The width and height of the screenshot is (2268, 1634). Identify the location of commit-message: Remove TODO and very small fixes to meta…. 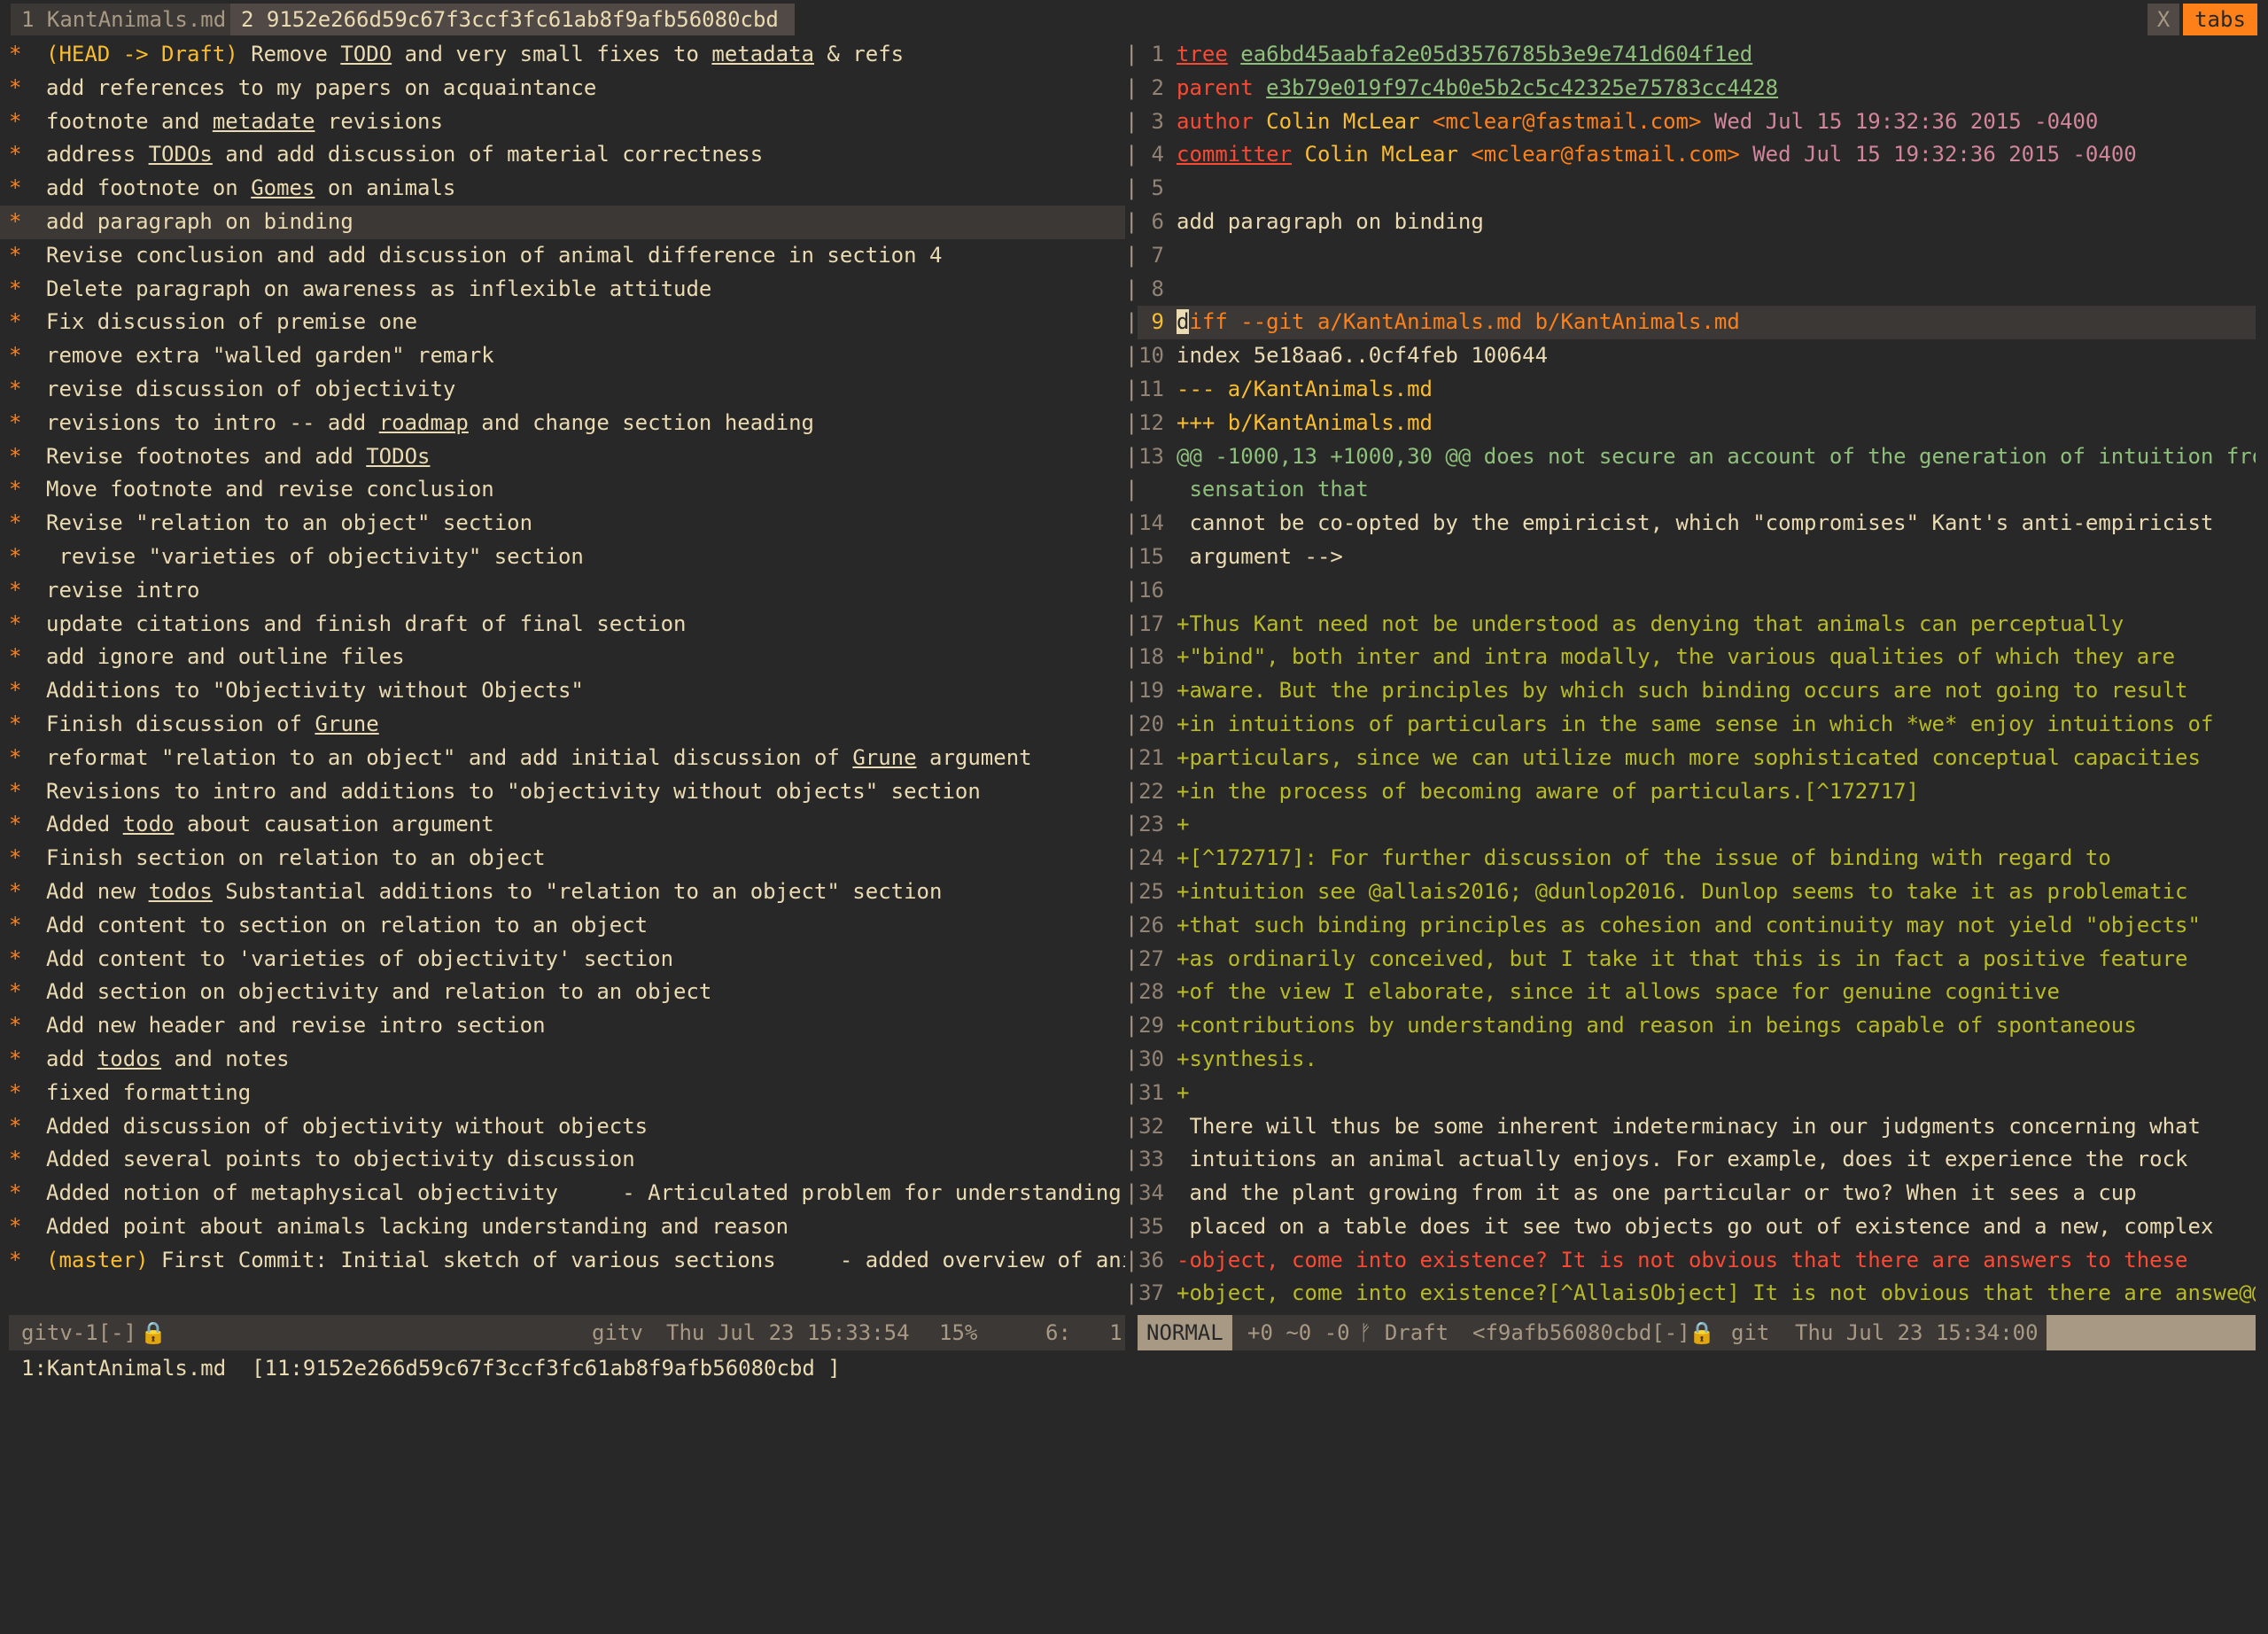
(571, 54).